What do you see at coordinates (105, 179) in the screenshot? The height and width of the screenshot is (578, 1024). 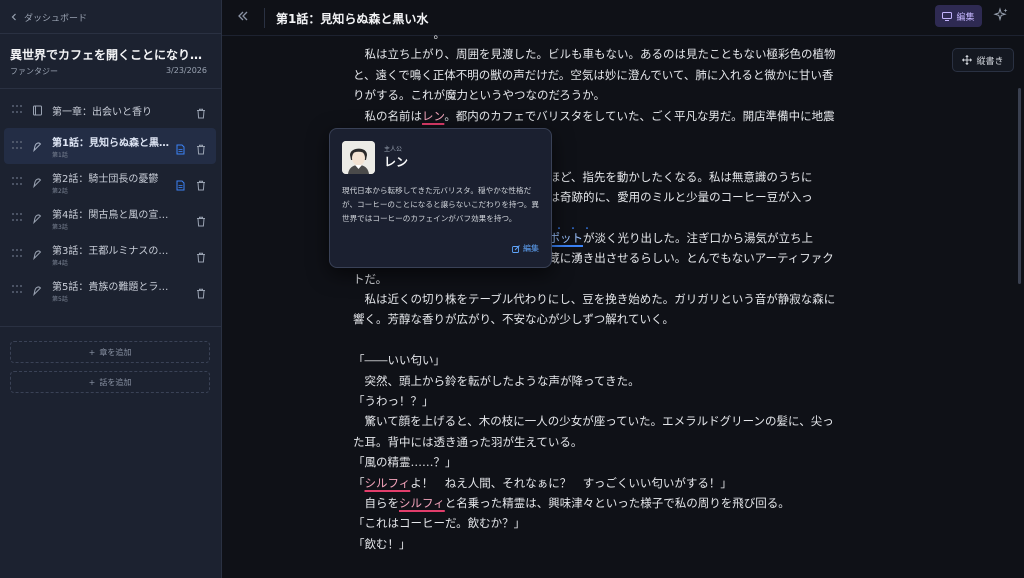 I see `chapter-title: 第2話：騎士団長の憂鬱` at bounding box center [105, 179].